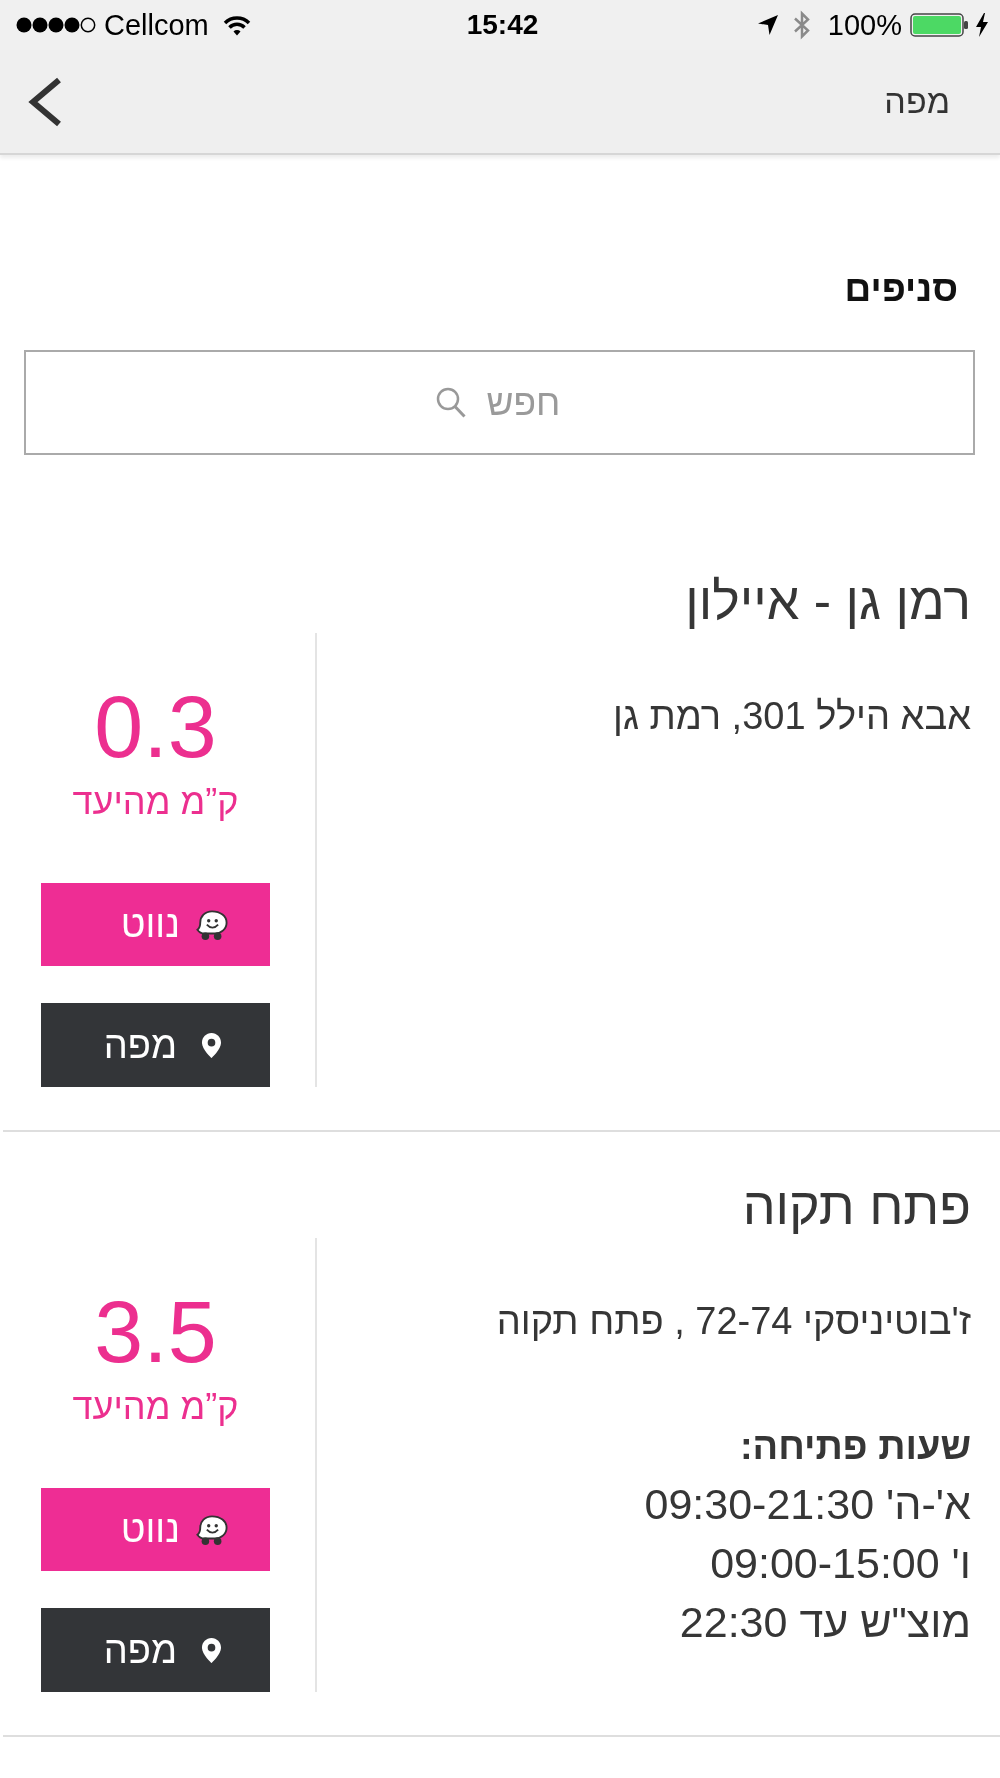 This screenshot has height=1778, width=1000. What do you see at coordinates (982, 25) in the screenshot?
I see `charging-bolt-icon` at bounding box center [982, 25].